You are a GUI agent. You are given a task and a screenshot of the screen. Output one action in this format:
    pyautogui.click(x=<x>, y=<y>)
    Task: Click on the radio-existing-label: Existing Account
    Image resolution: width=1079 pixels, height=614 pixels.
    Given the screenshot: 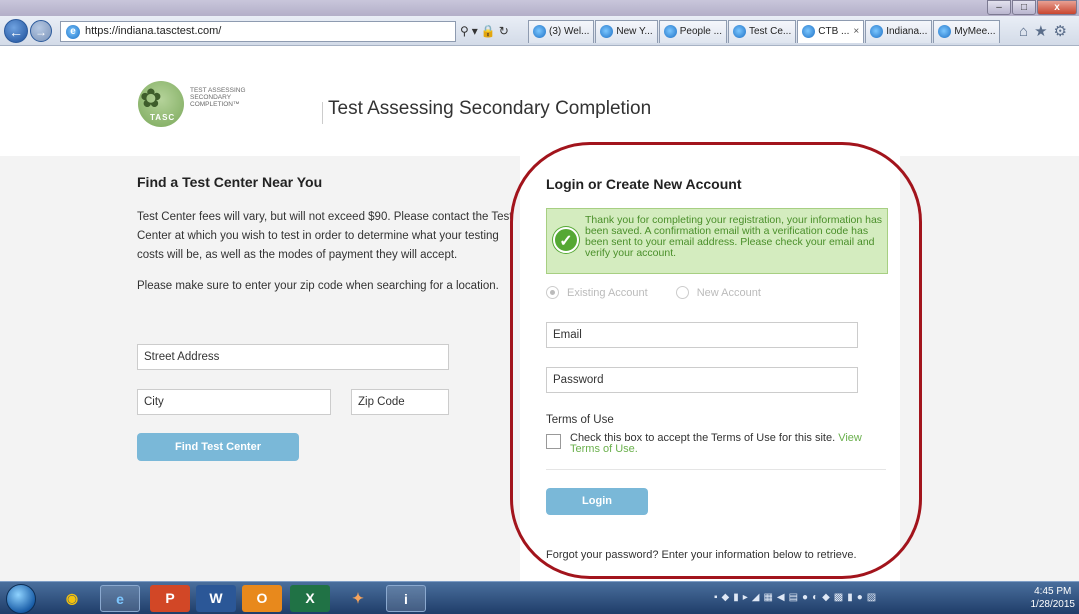 What is the action you would take?
    pyautogui.click(x=607, y=292)
    